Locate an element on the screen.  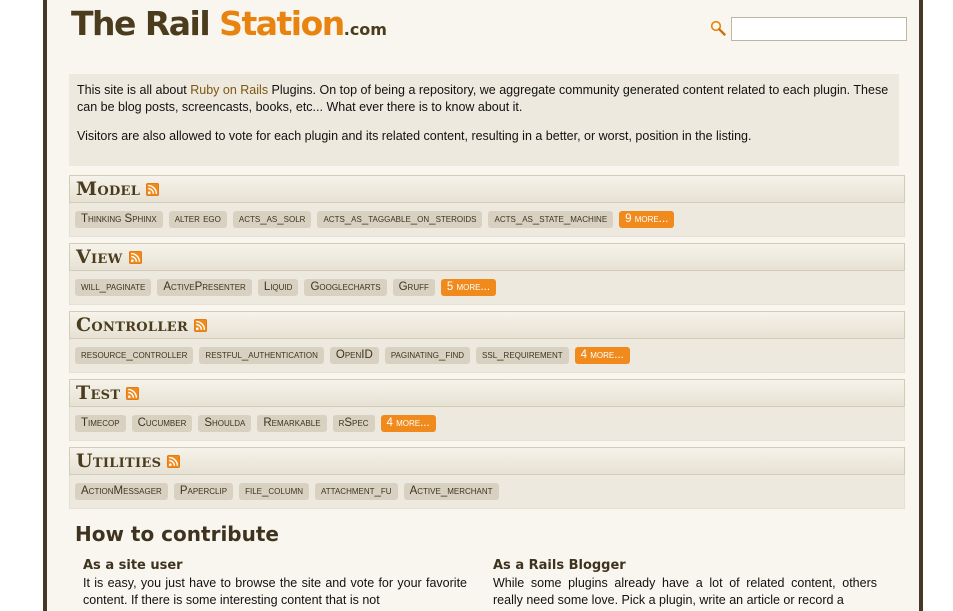
plugin-tag: ssl_requirement is located at coordinates (522, 355).